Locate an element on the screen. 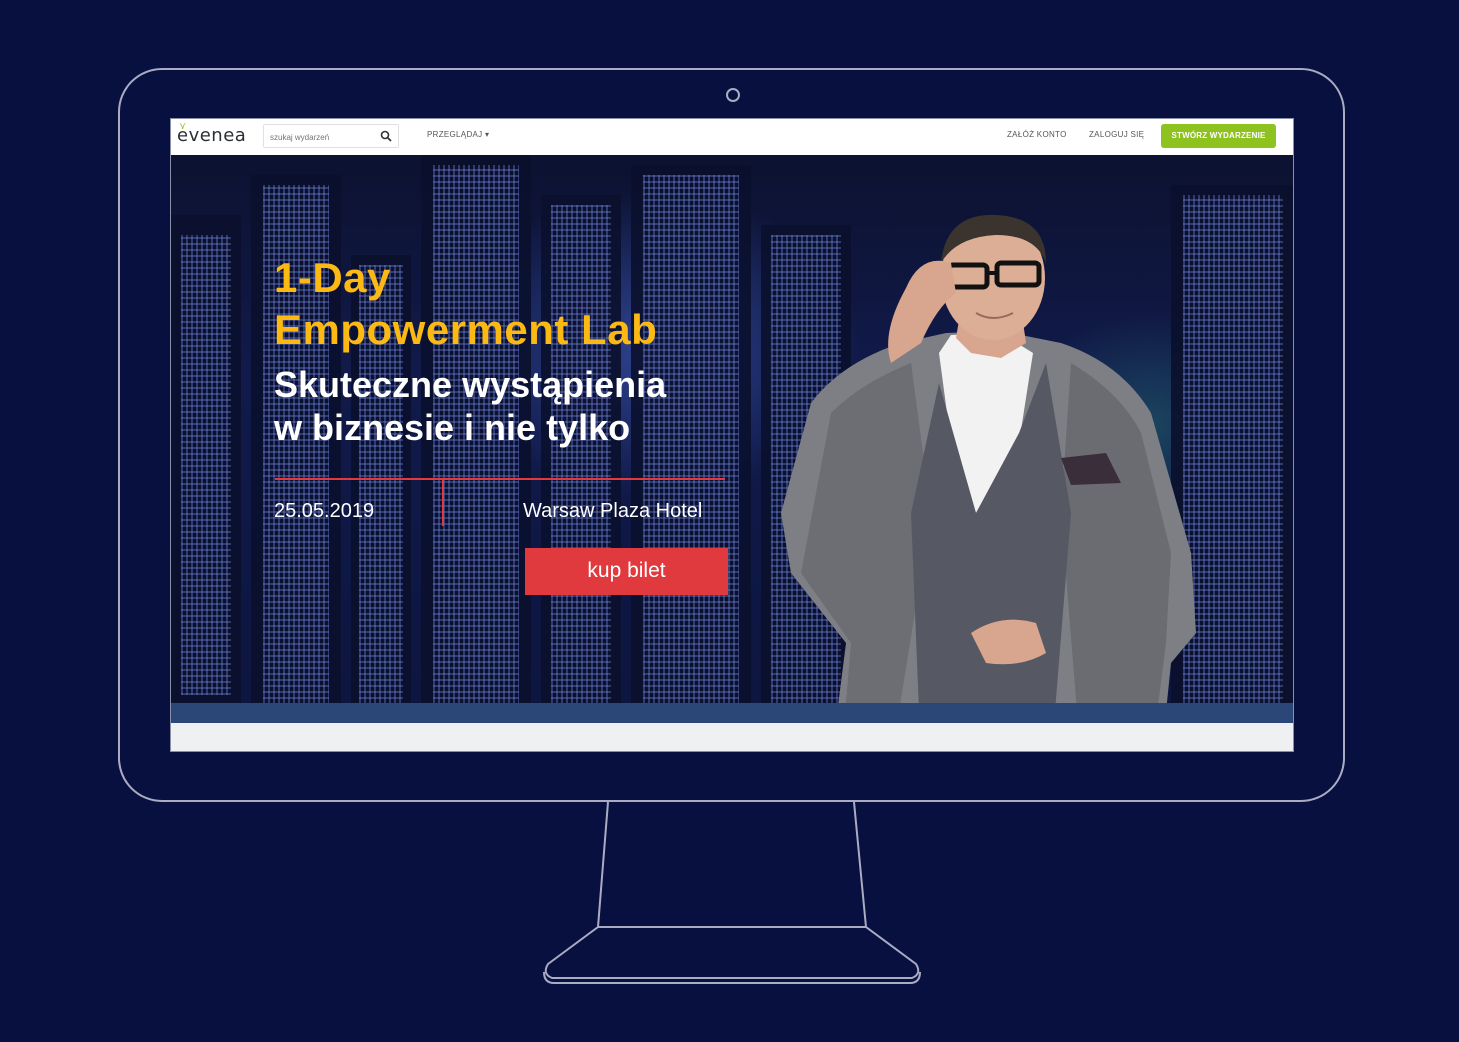 This screenshot has height=1042, width=1459. divider-vertical is located at coordinates (443, 502).